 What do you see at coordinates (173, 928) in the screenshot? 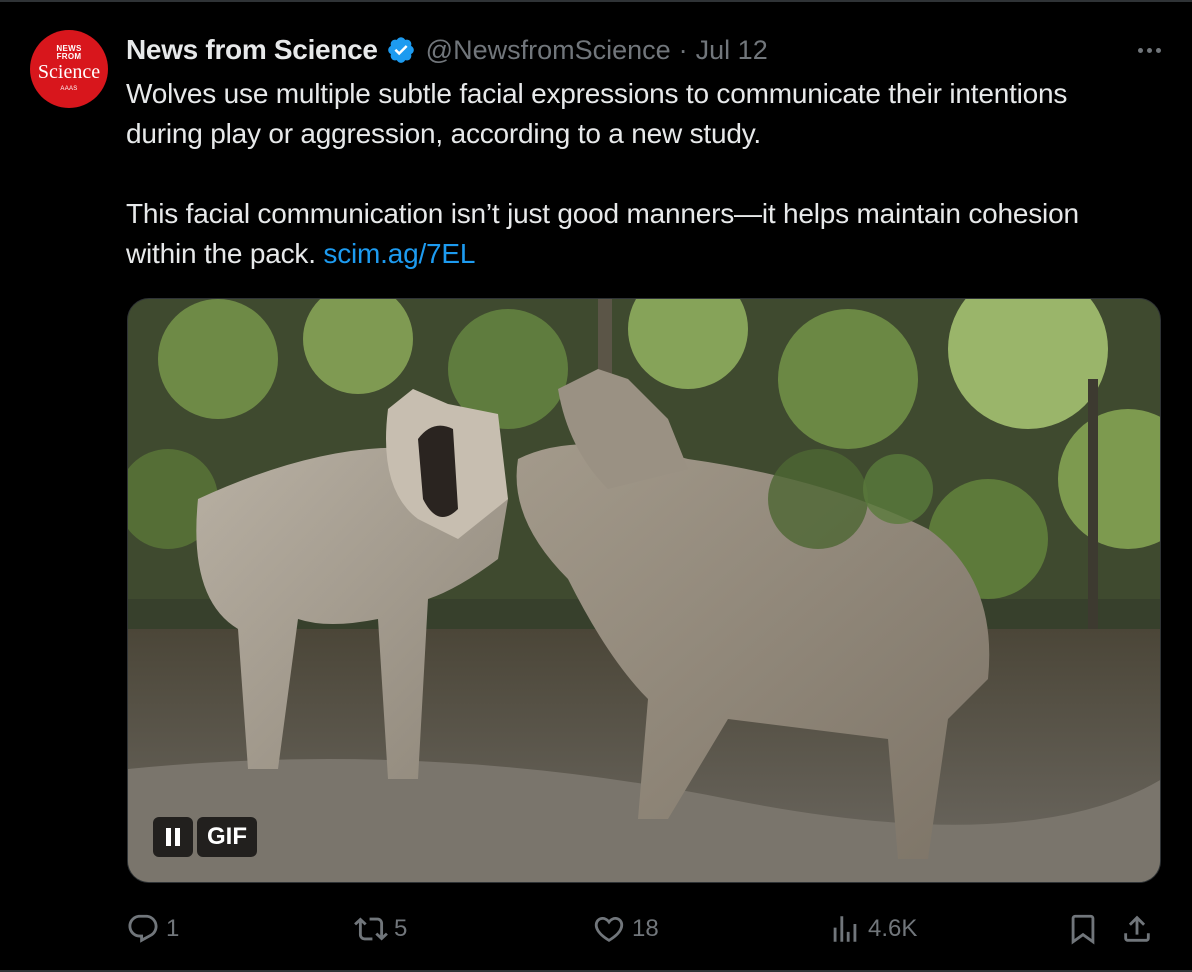
I see `reply-count: 1` at bounding box center [173, 928].